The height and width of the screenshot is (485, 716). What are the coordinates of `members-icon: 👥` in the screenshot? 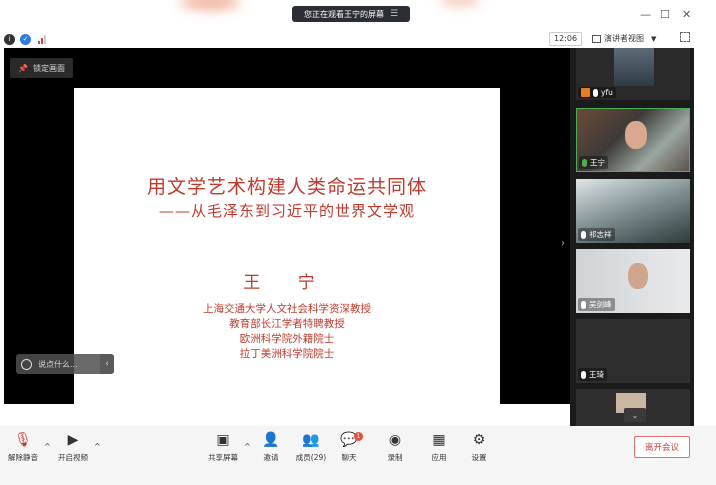 It's located at (311, 440).